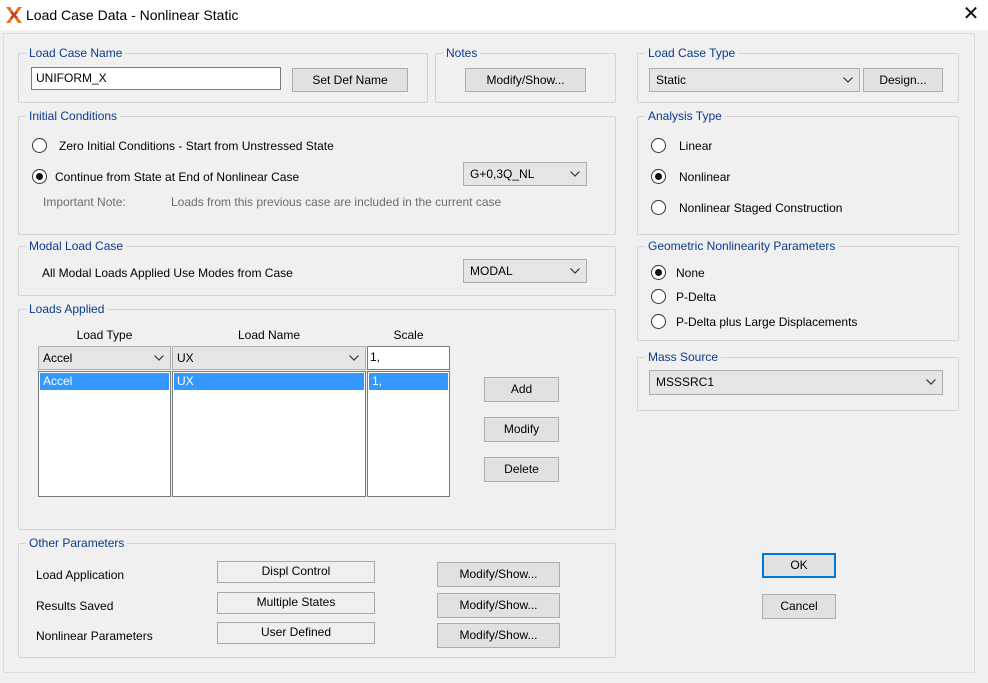 The height and width of the screenshot is (683, 988). I want to click on load-type-header: Load Type, so click(104, 335).